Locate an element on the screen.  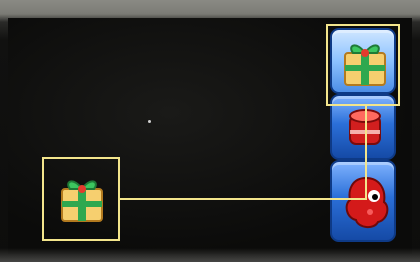
background-star is located at coordinates (149, 121).